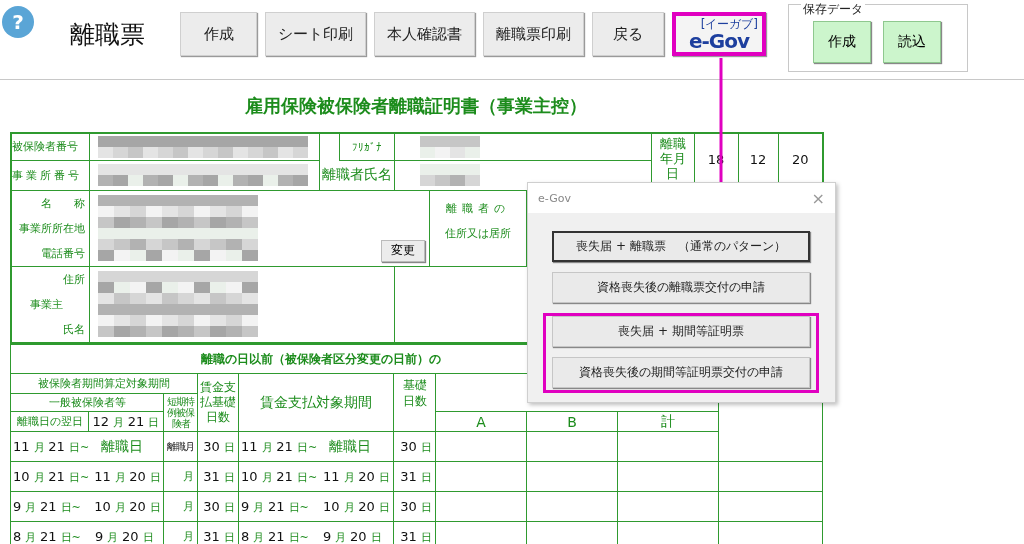  What do you see at coordinates (477, 233) in the screenshot?
I see `field-label: 住所又は居所` at bounding box center [477, 233].